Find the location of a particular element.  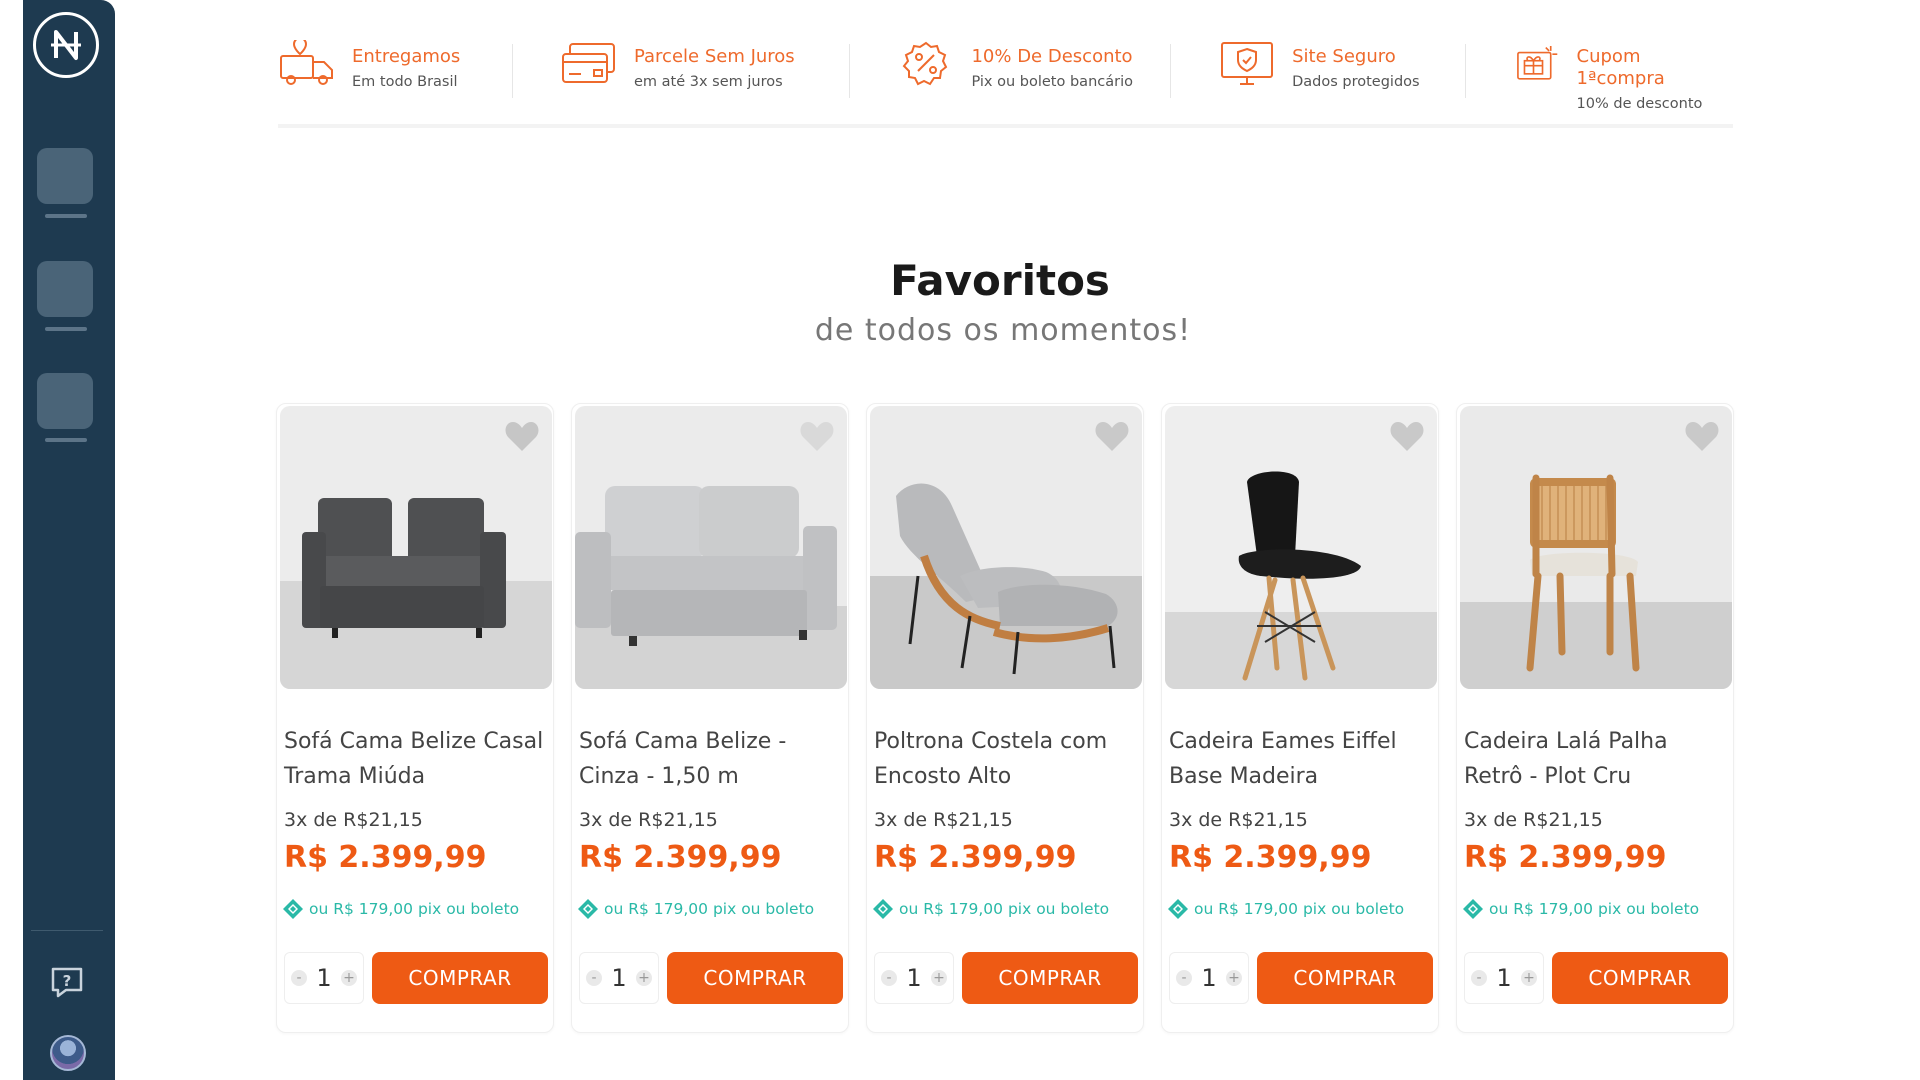

benefit-secure: Site Seguro Dados protegidos is located at coordinates (1318, 65).